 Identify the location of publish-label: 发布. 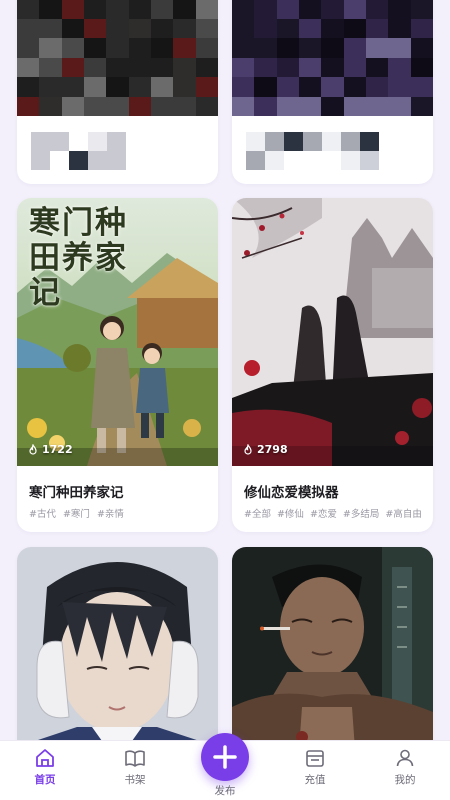
(225, 791).